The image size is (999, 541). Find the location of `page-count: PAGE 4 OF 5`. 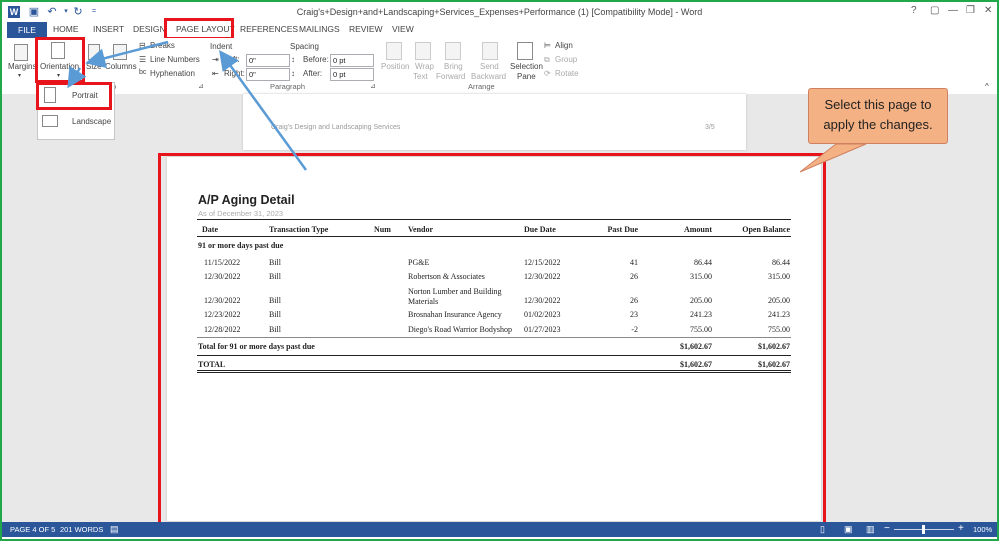

page-count: PAGE 4 OF 5 is located at coordinates (32, 529).